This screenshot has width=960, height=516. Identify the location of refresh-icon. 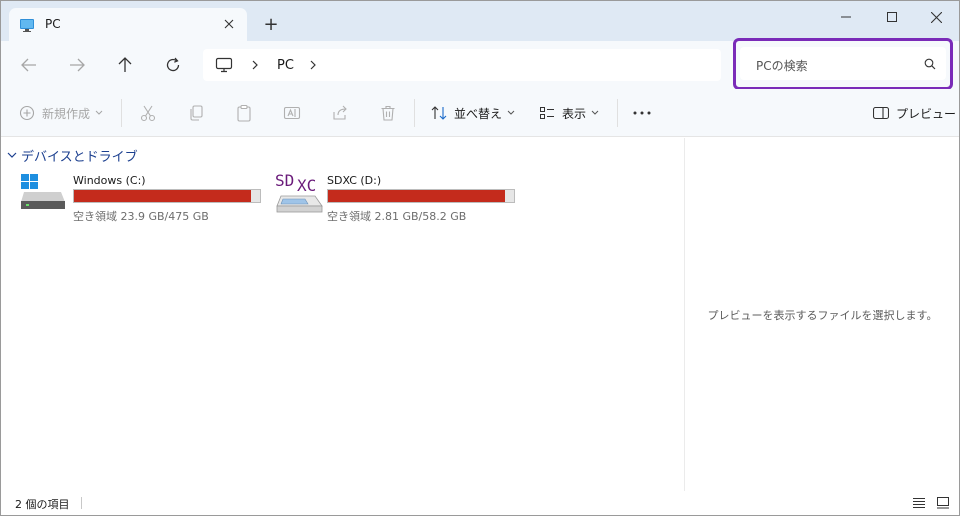
(173, 64).